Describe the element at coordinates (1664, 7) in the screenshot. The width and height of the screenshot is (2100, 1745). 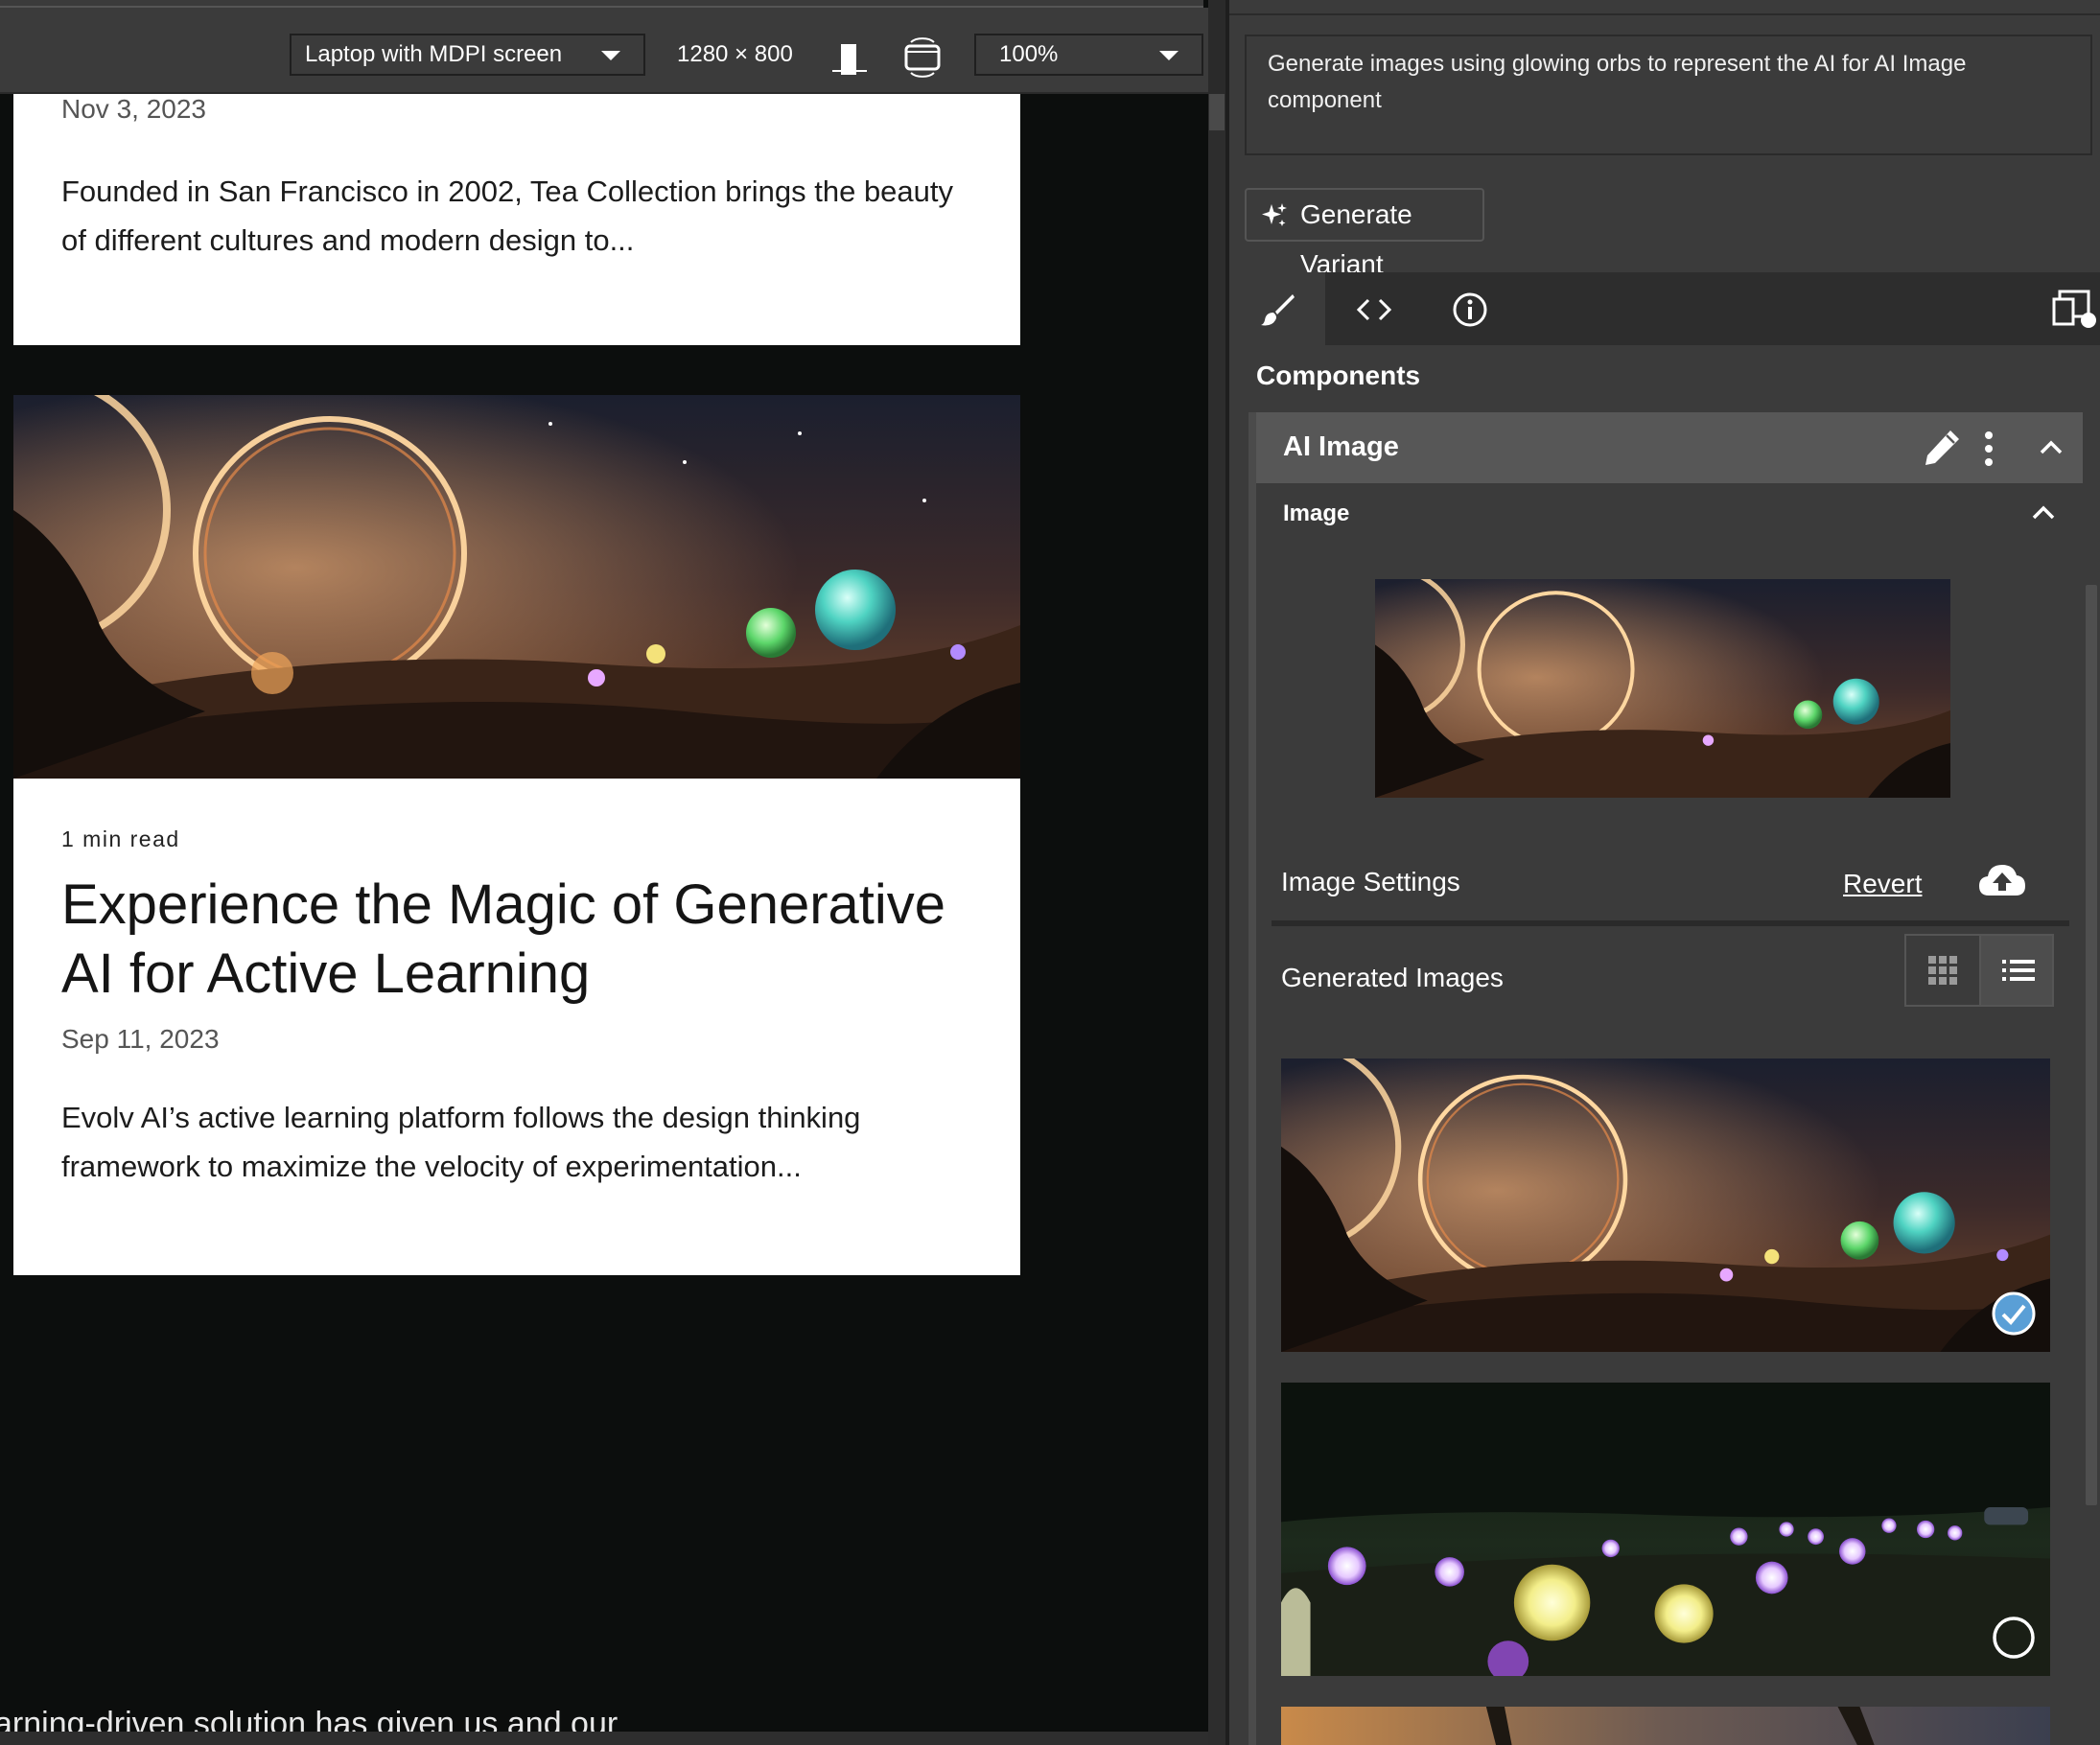
I see `panel-top-edge` at that location.